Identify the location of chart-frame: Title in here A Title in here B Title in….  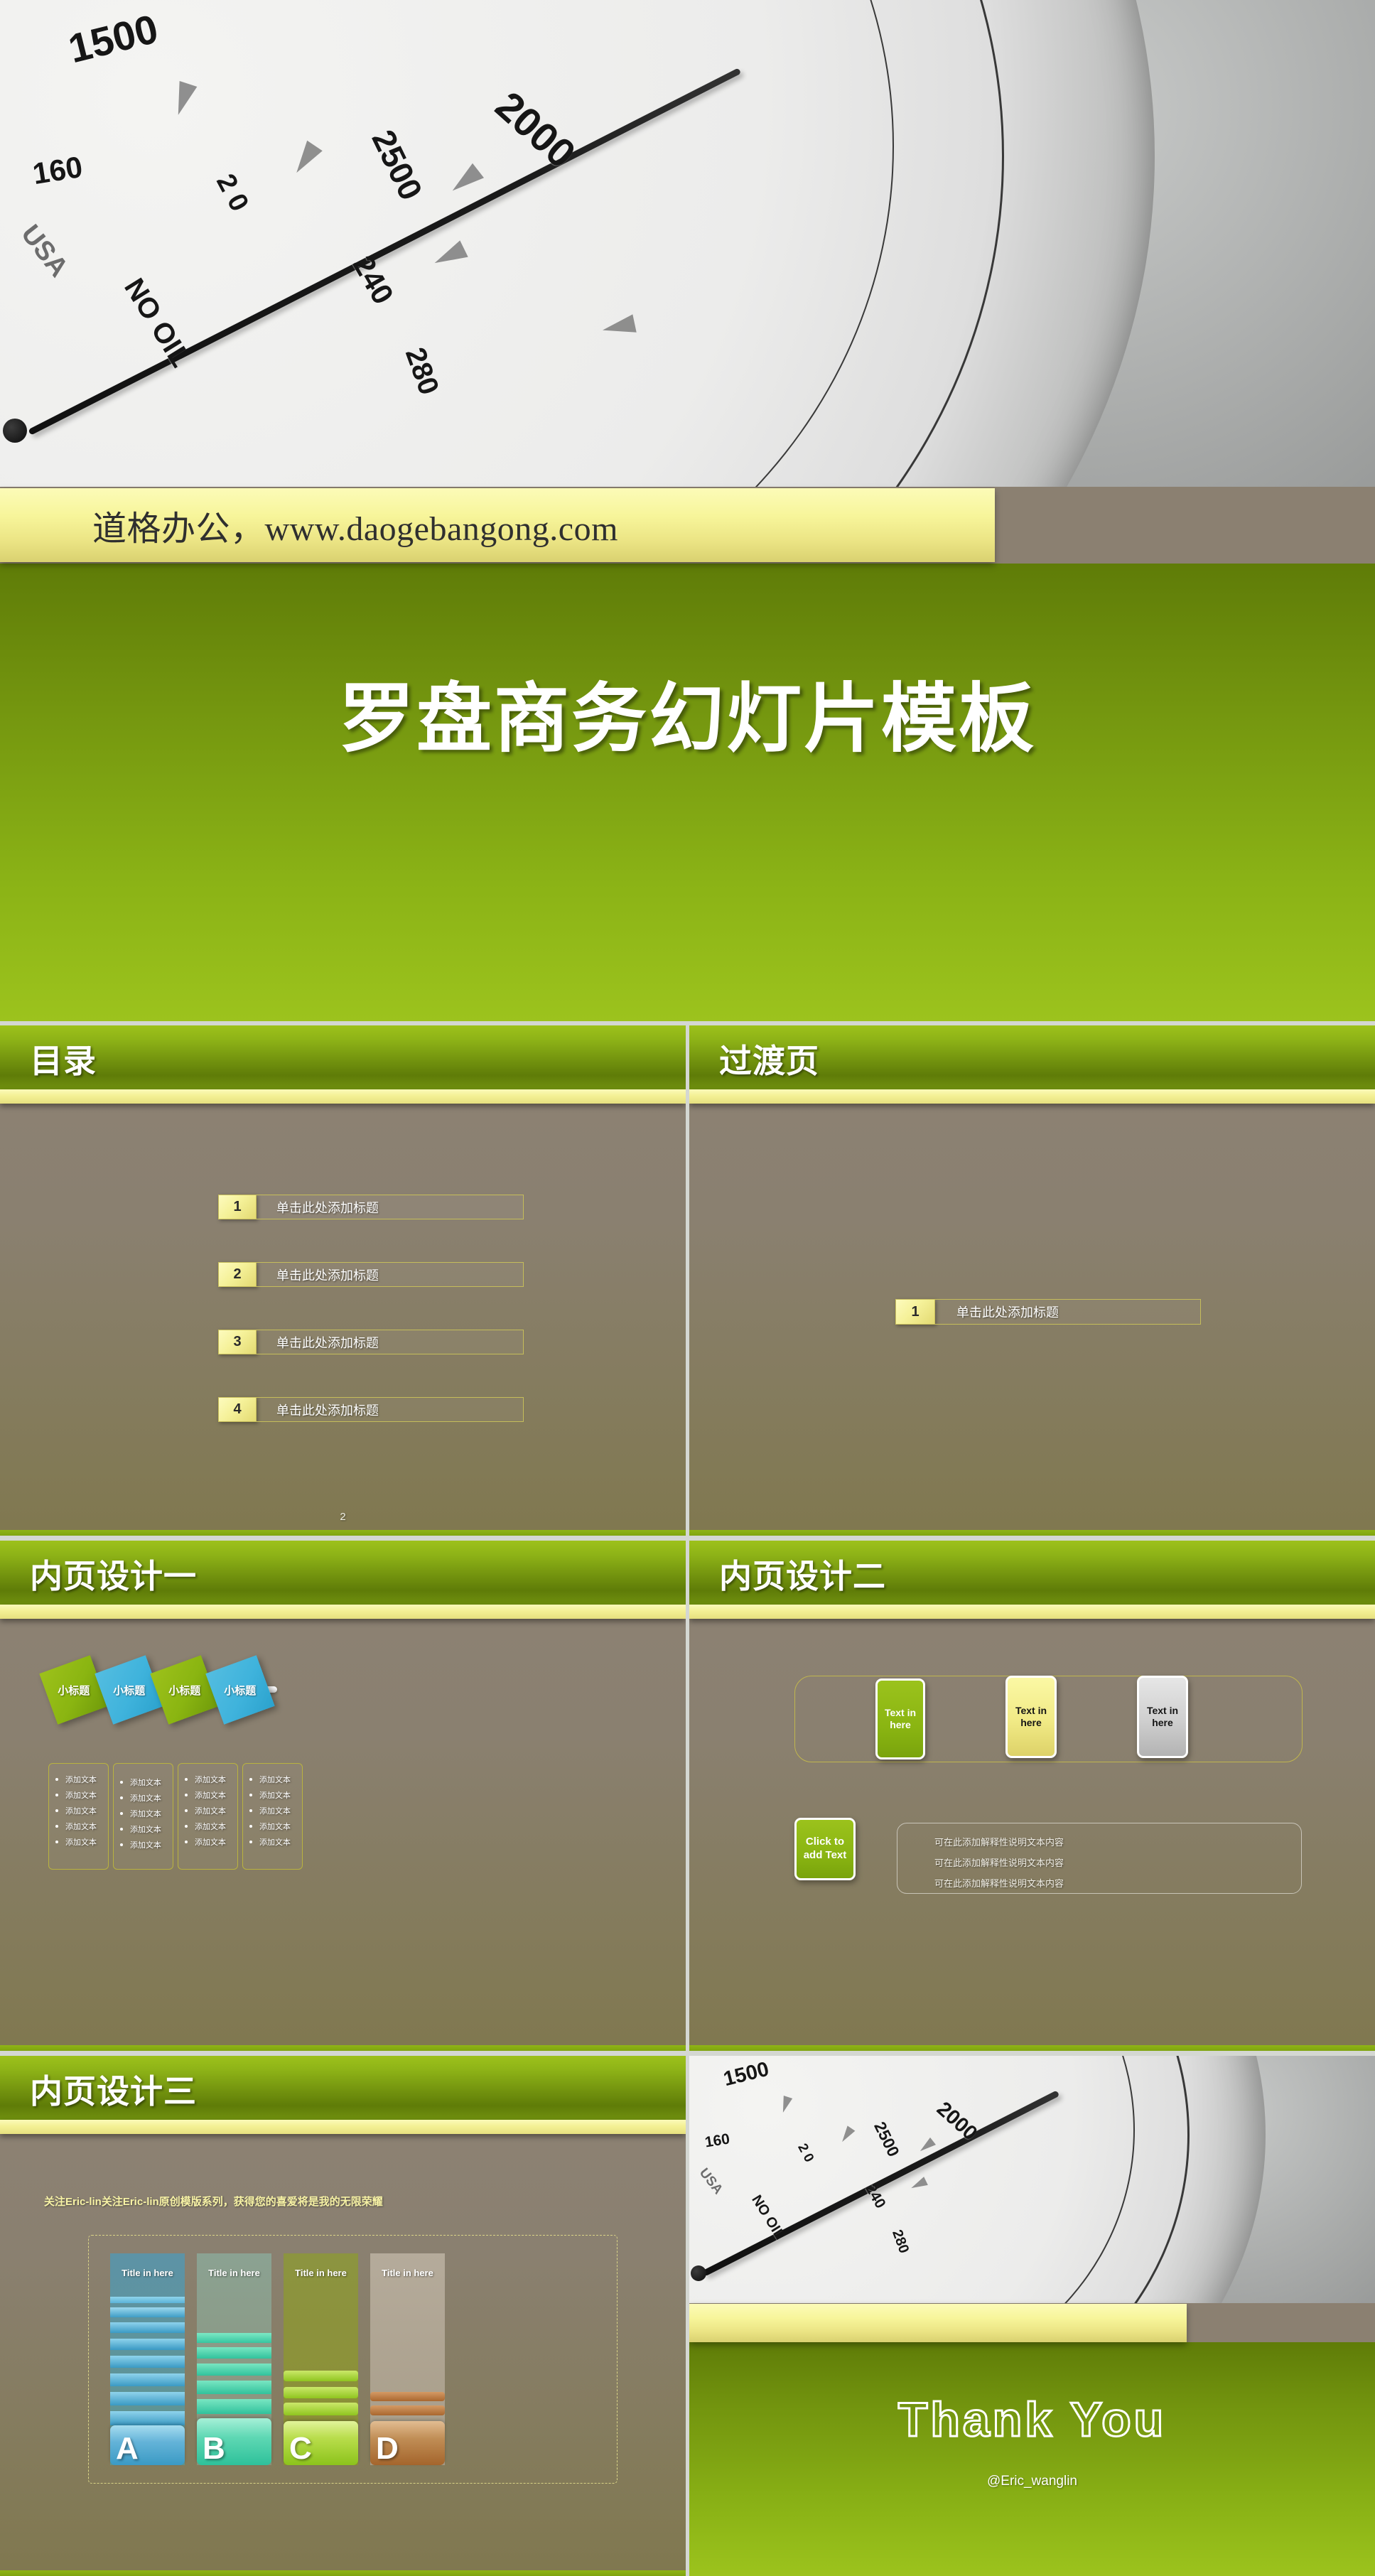
(353, 2359).